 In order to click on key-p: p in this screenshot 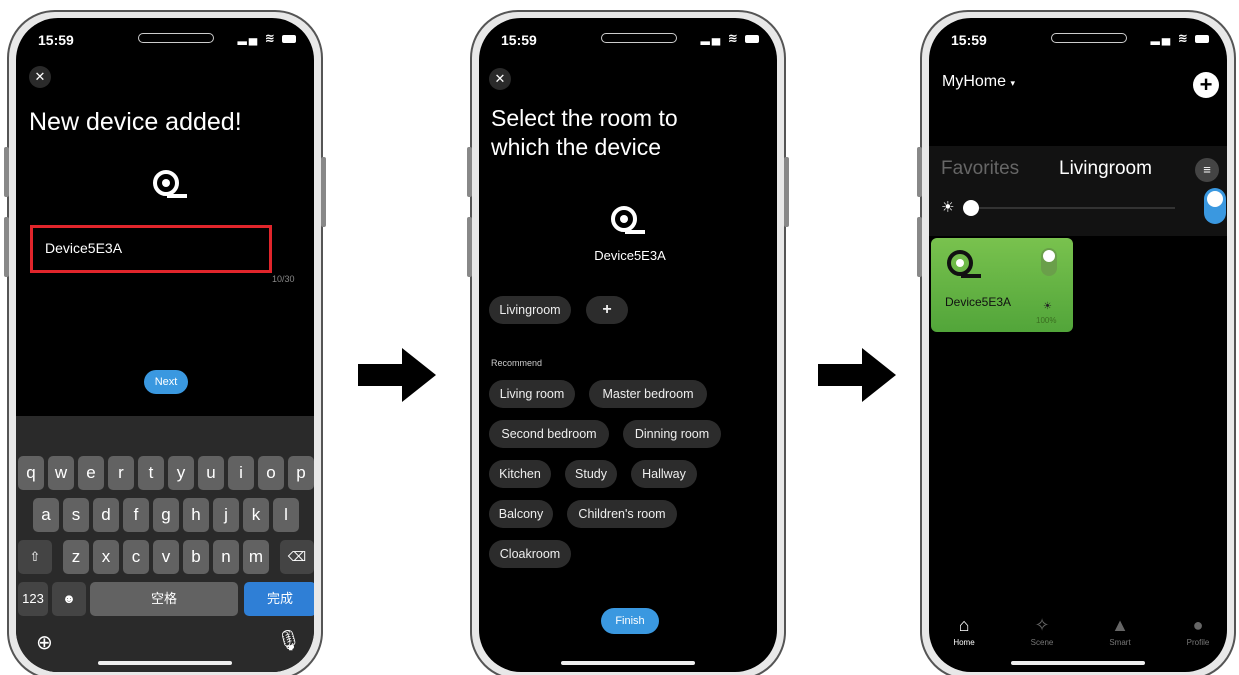, I will do `click(301, 473)`.